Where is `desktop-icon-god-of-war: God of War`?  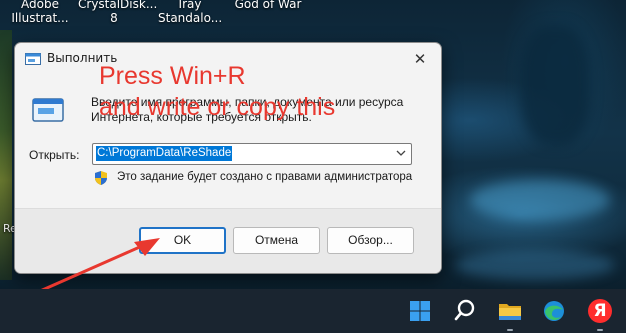
desktop-icon-god-of-war: God of War is located at coordinates (268, 5).